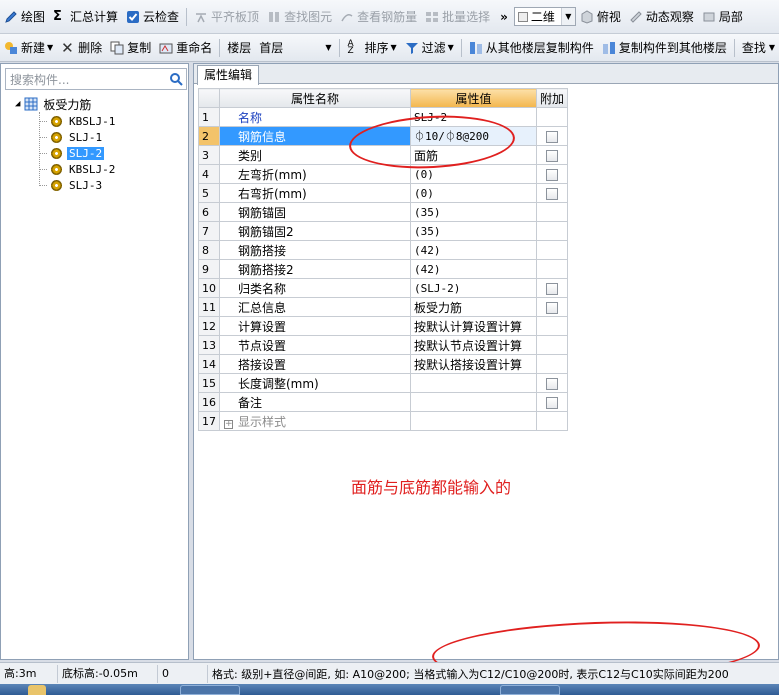 The width and height of the screenshot is (779, 695). What do you see at coordinates (235, 17) in the screenshot?
I see `align-slab-top-label: 平齐板顶` at bounding box center [235, 17].